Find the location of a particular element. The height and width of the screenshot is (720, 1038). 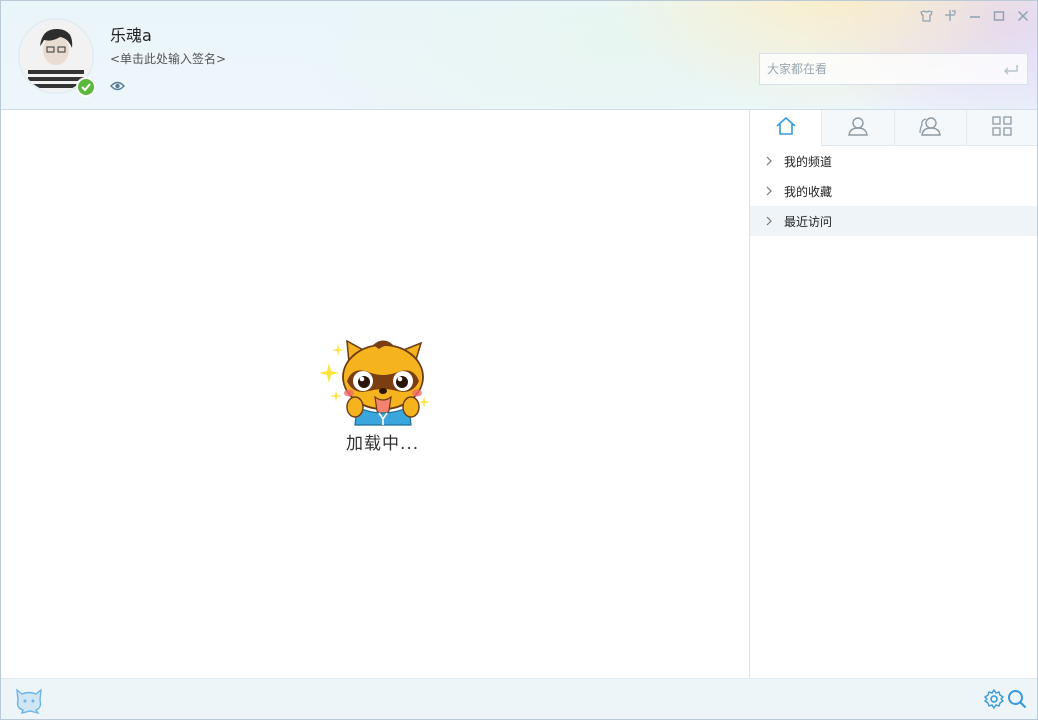

skin-icon is located at coordinates (926, 15).